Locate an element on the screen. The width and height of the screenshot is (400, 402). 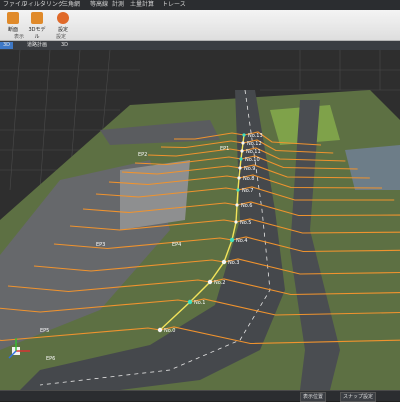
tab-road-plan: 道路計画 is located at coordinates (37, 45).